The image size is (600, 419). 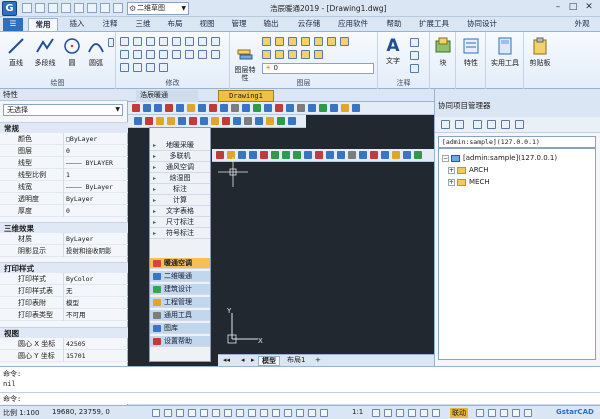 I want to click on workspace-select: ⚙ 二维草图 ▼, so click(x=158, y=8).